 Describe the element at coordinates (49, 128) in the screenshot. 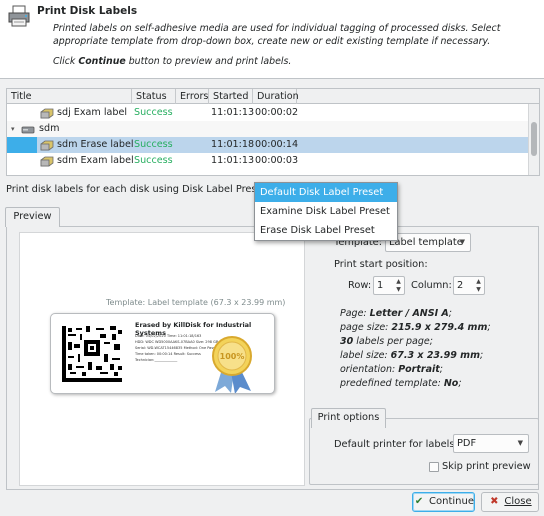

I see `row-title: sdm` at that location.